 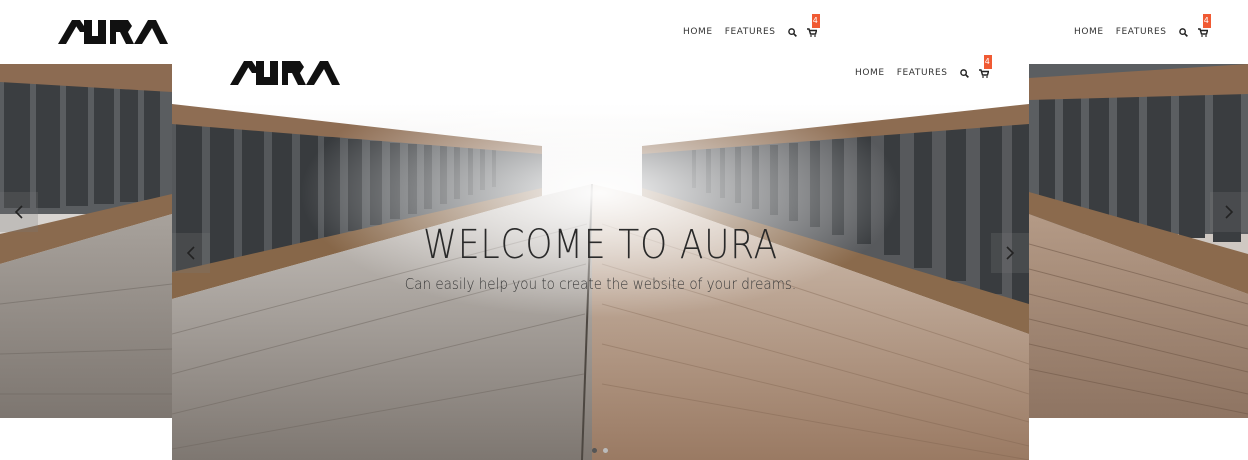 I want to click on slider-prev-arrow-back, so click(x=19, y=212).